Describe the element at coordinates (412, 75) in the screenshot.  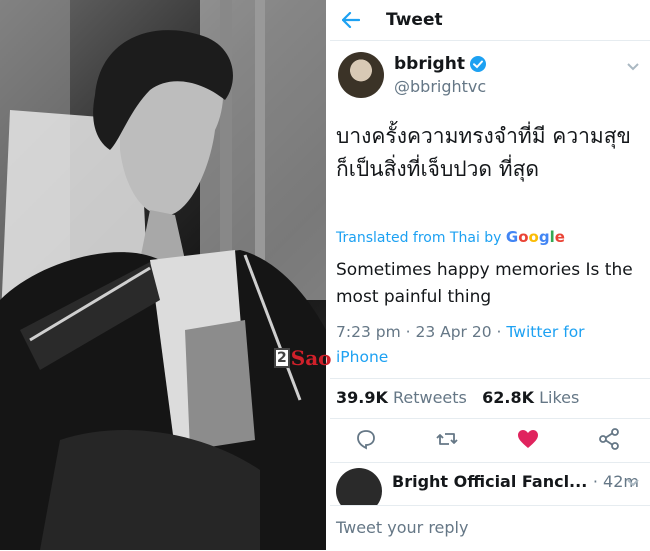
I see `tweet-author: bbright @bbrightvc` at that location.